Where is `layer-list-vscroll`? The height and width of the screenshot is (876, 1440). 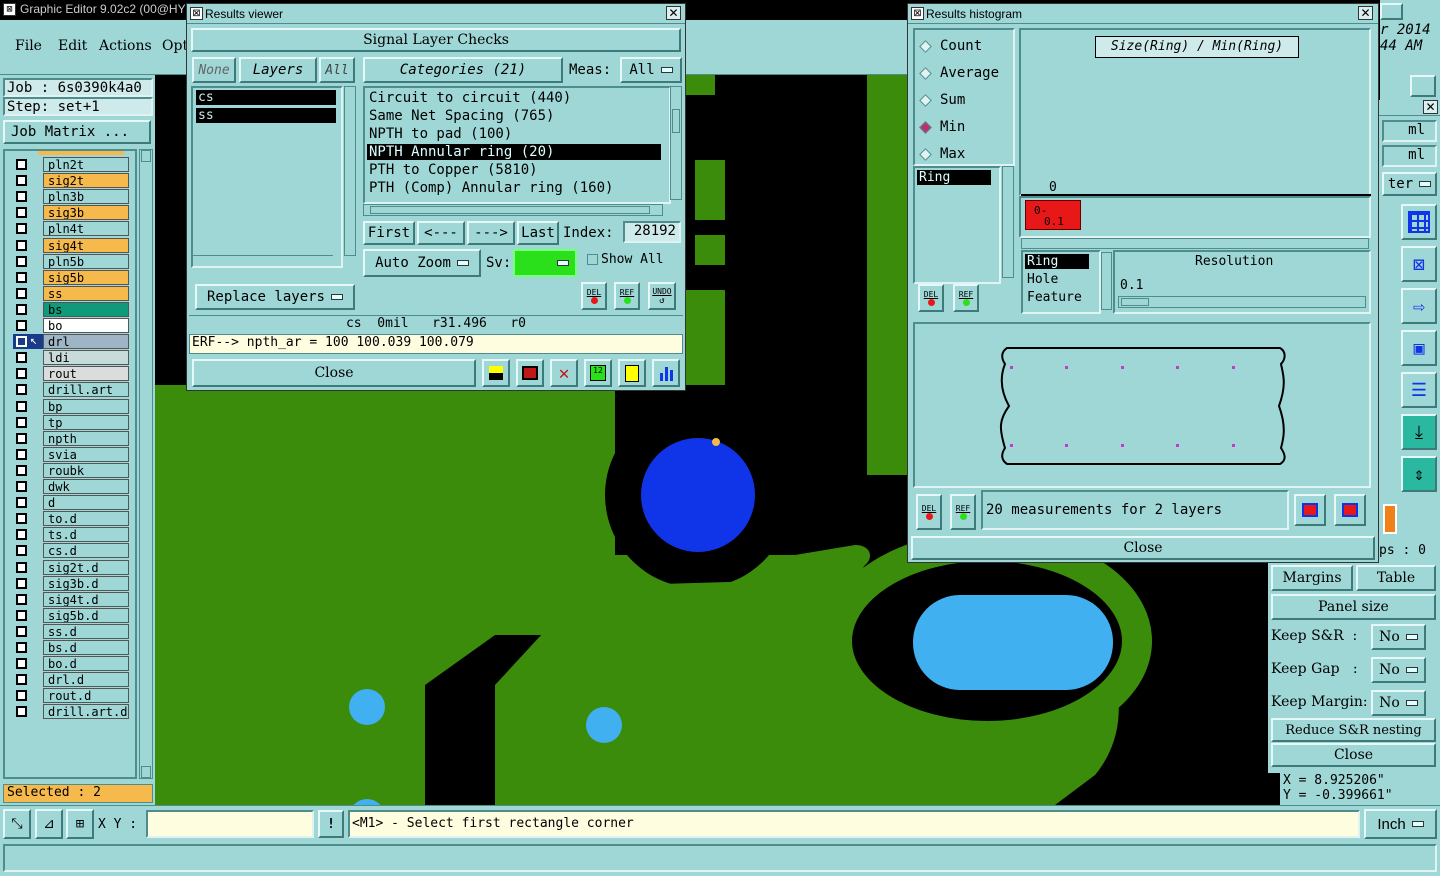
layer-list-vscroll is located at coordinates (350, 171).